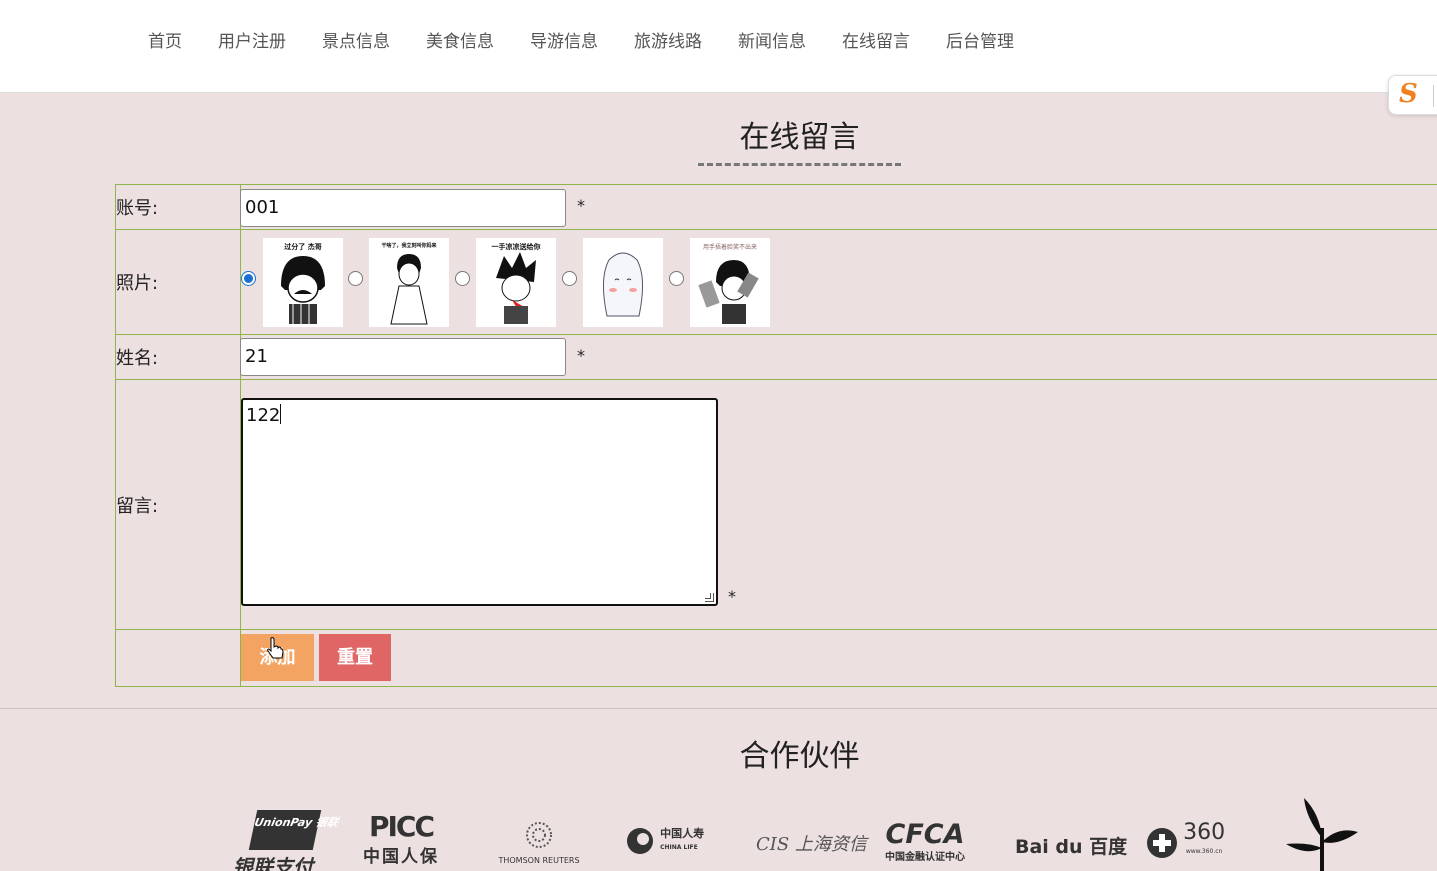 This screenshot has height=871, width=1437. What do you see at coordinates (799, 137) in the screenshot?
I see `page-title: 在线留言` at bounding box center [799, 137].